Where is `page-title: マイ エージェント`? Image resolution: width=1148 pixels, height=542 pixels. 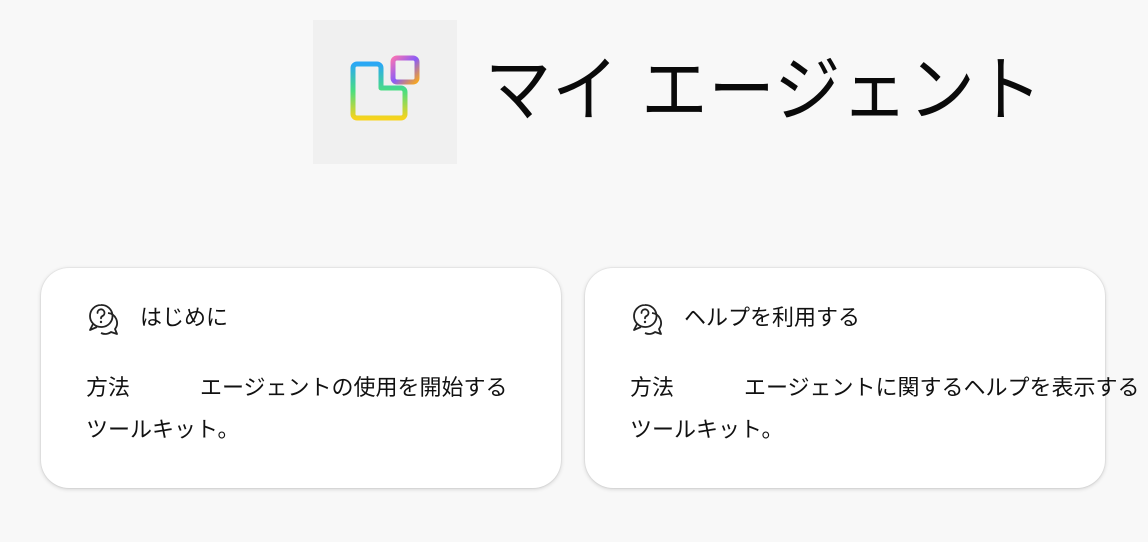
page-title: マイ エージェント is located at coordinates (764, 90).